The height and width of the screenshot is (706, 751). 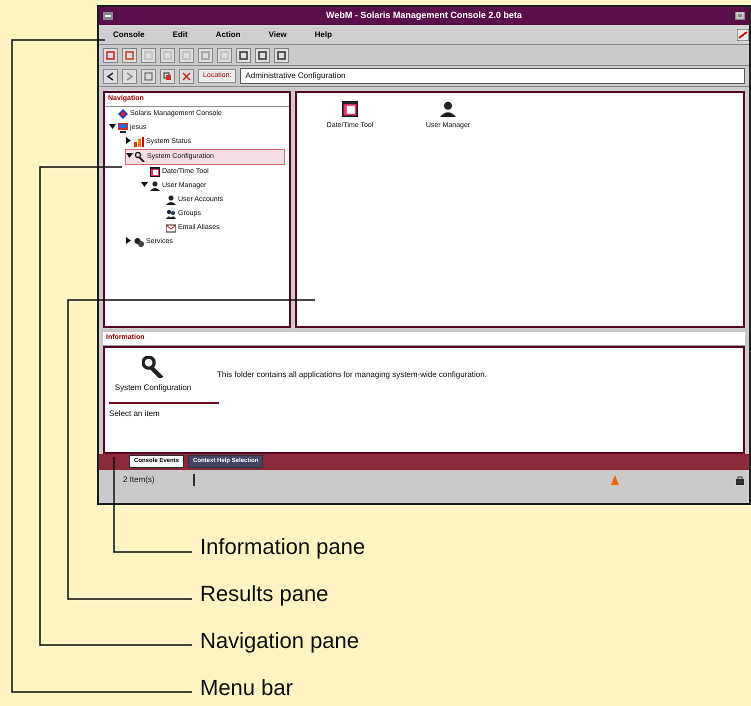 What do you see at coordinates (129, 34) in the screenshot?
I see `menu-item: Console` at bounding box center [129, 34].